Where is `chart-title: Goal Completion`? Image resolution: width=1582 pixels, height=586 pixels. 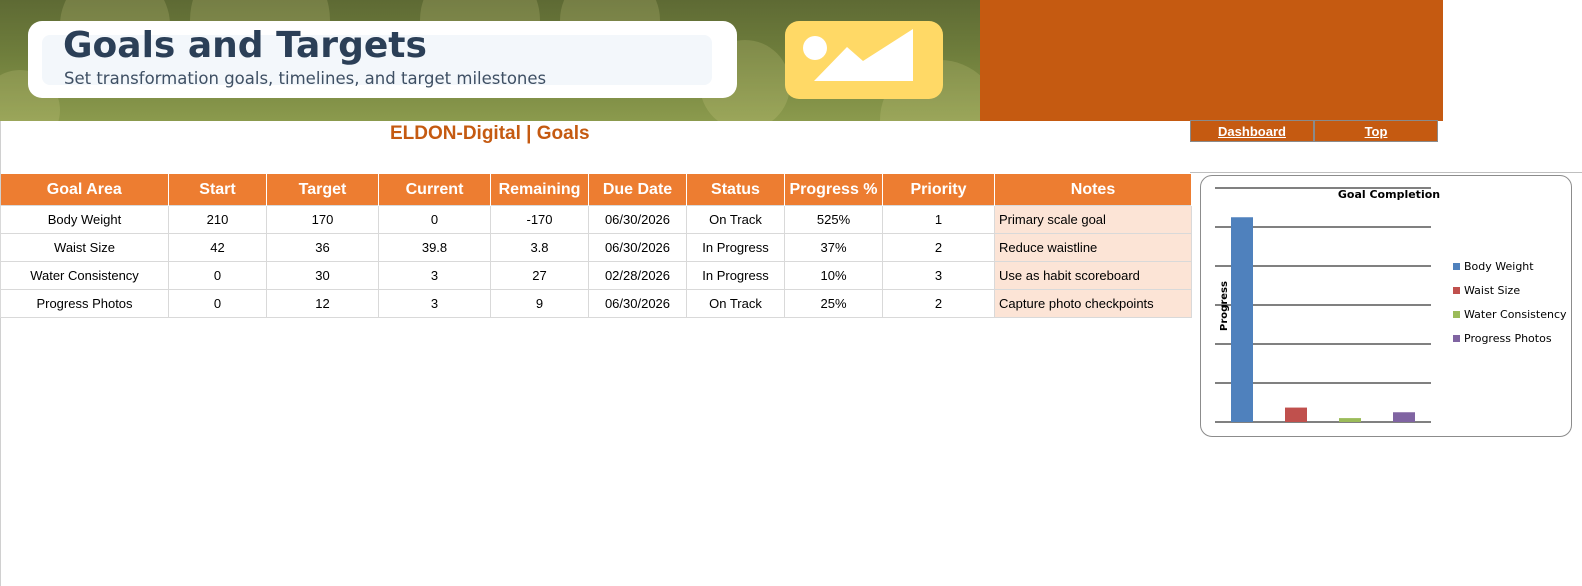 chart-title: Goal Completion is located at coordinates (1389, 194).